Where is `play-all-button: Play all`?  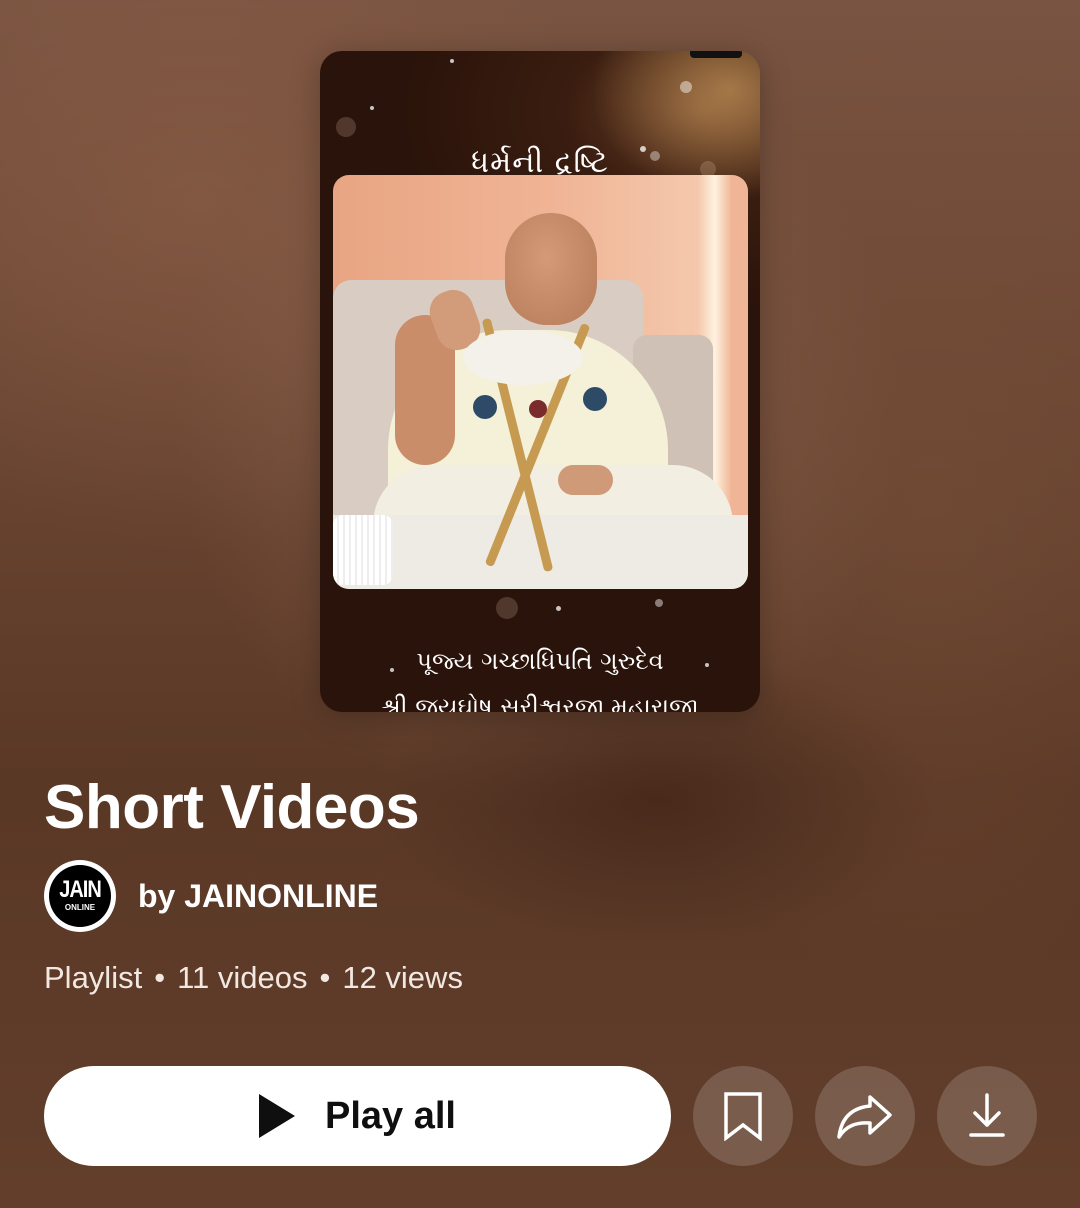
play-all-button: Play all is located at coordinates (357, 1116).